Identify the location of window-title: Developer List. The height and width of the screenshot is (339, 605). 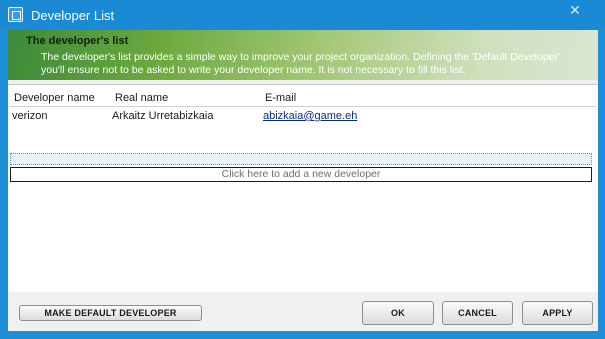
(73, 15).